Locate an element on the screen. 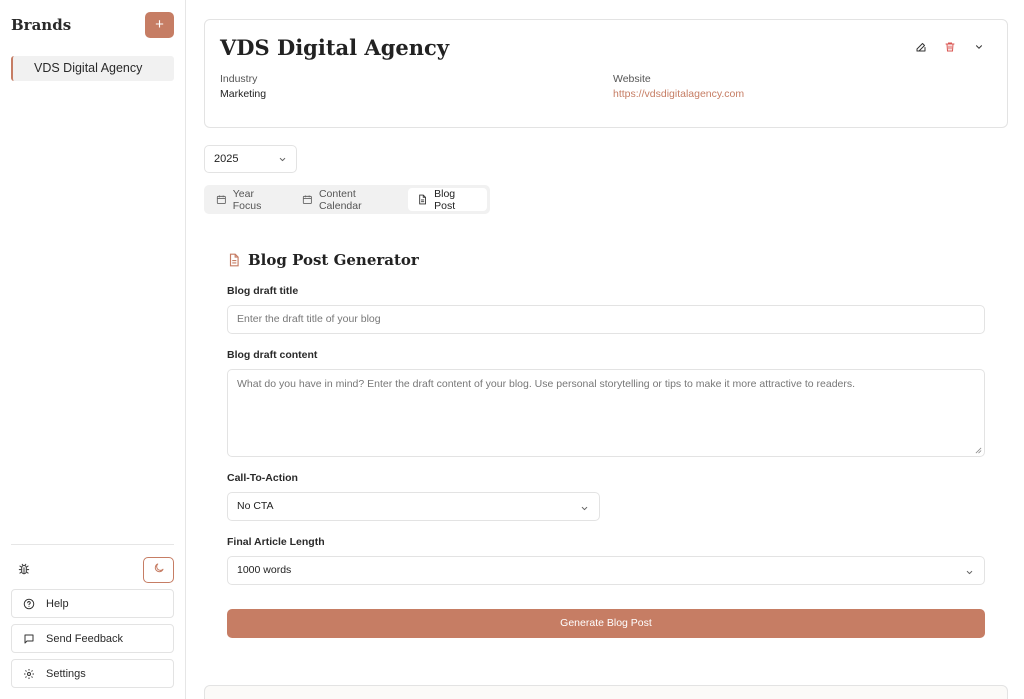 The image size is (1024, 699). message-icon is located at coordinates (29, 638).